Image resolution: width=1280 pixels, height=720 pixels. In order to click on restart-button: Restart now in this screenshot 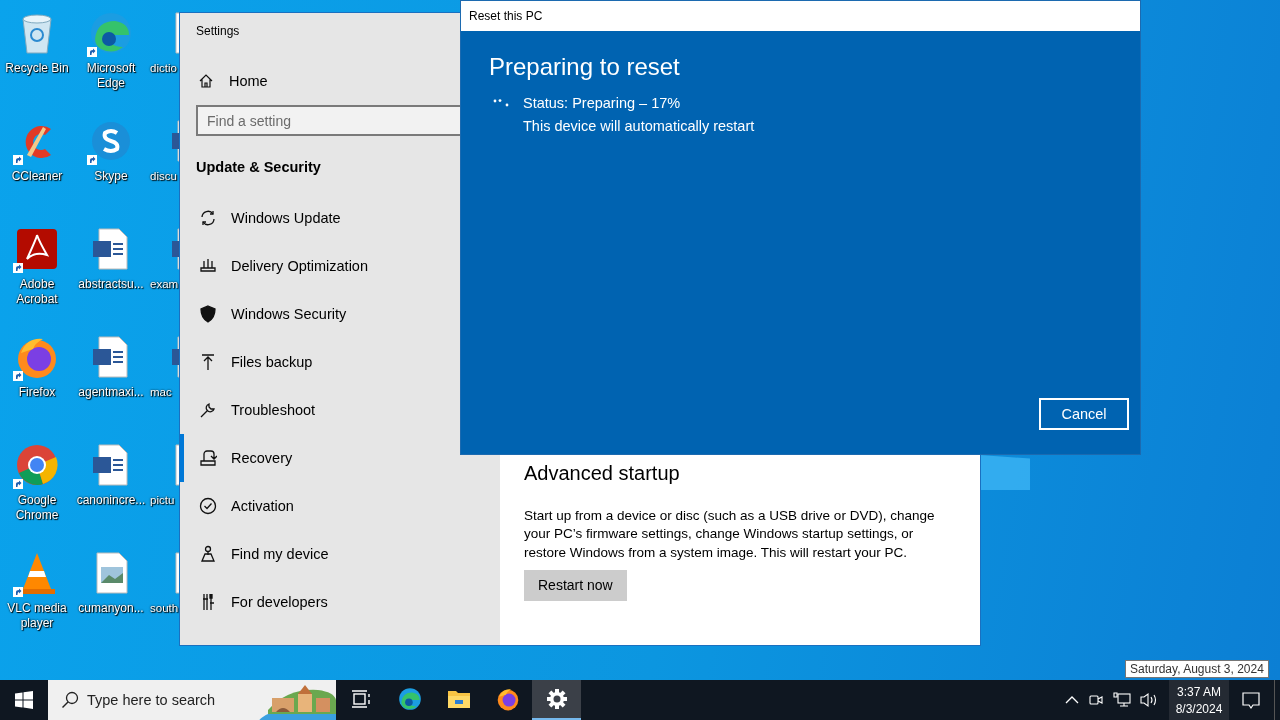, I will do `click(575, 585)`.